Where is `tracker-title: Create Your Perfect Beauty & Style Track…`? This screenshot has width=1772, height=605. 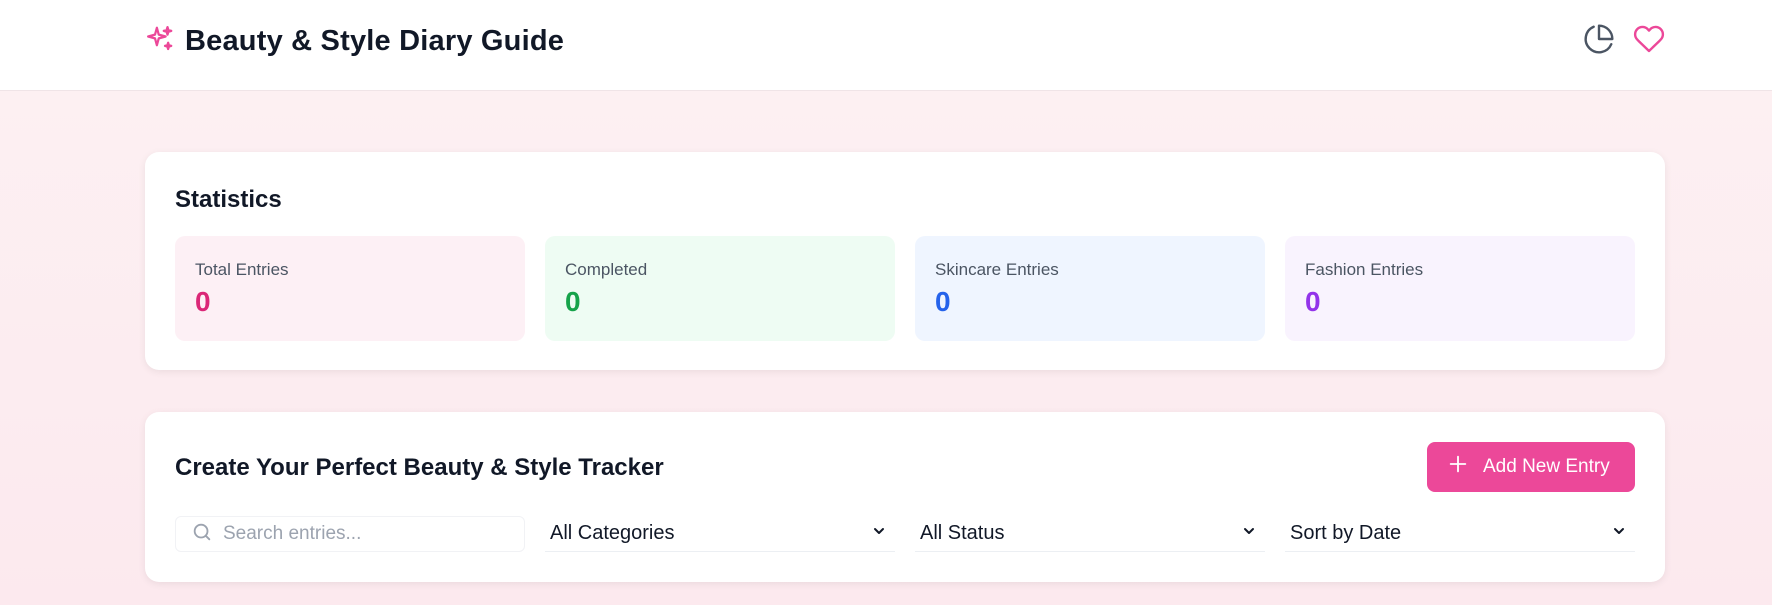 tracker-title: Create Your Perfect Beauty & Style Track… is located at coordinates (419, 467).